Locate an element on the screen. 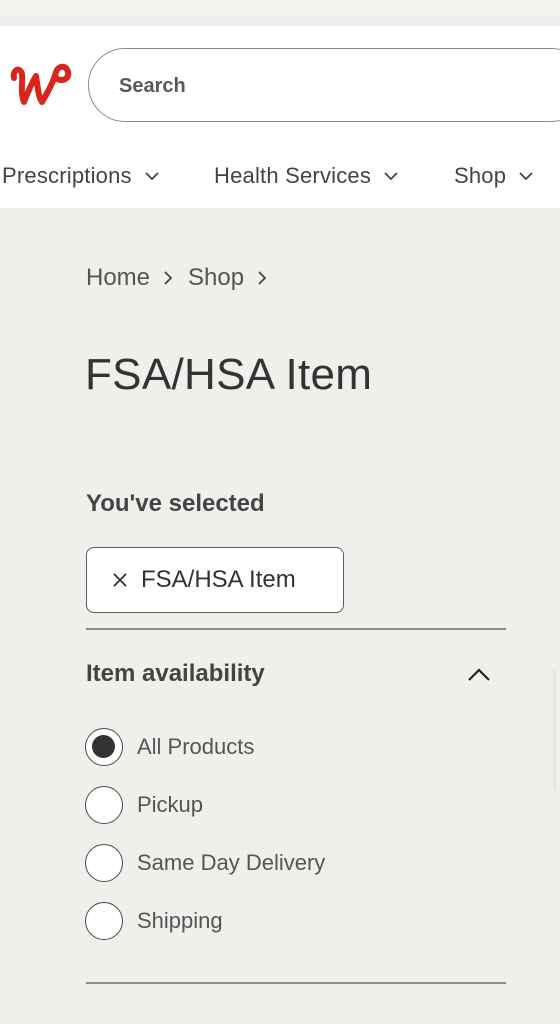 The width and height of the screenshot is (560, 1024). breadcrumb: Home Shop is located at coordinates (184, 278).